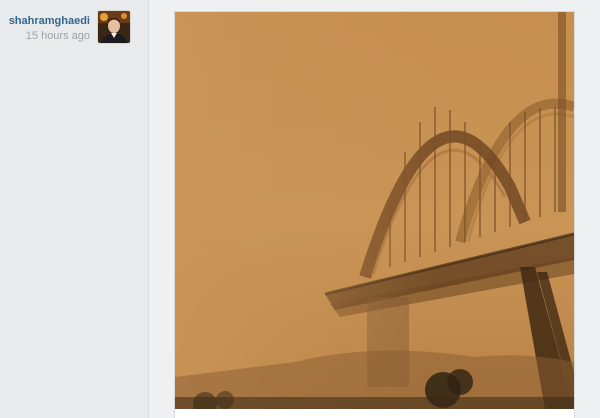  I want to click on user-avatar-icon, so click(114, 27).